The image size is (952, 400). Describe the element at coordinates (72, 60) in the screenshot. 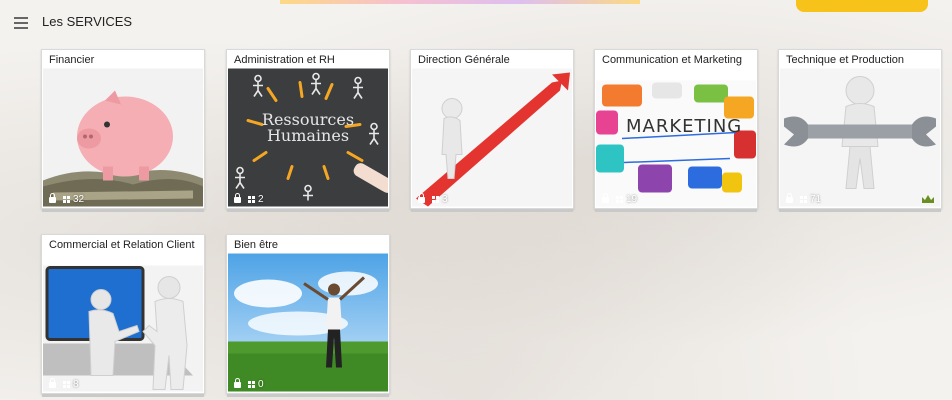

I see `card-title: Financier` at that location.